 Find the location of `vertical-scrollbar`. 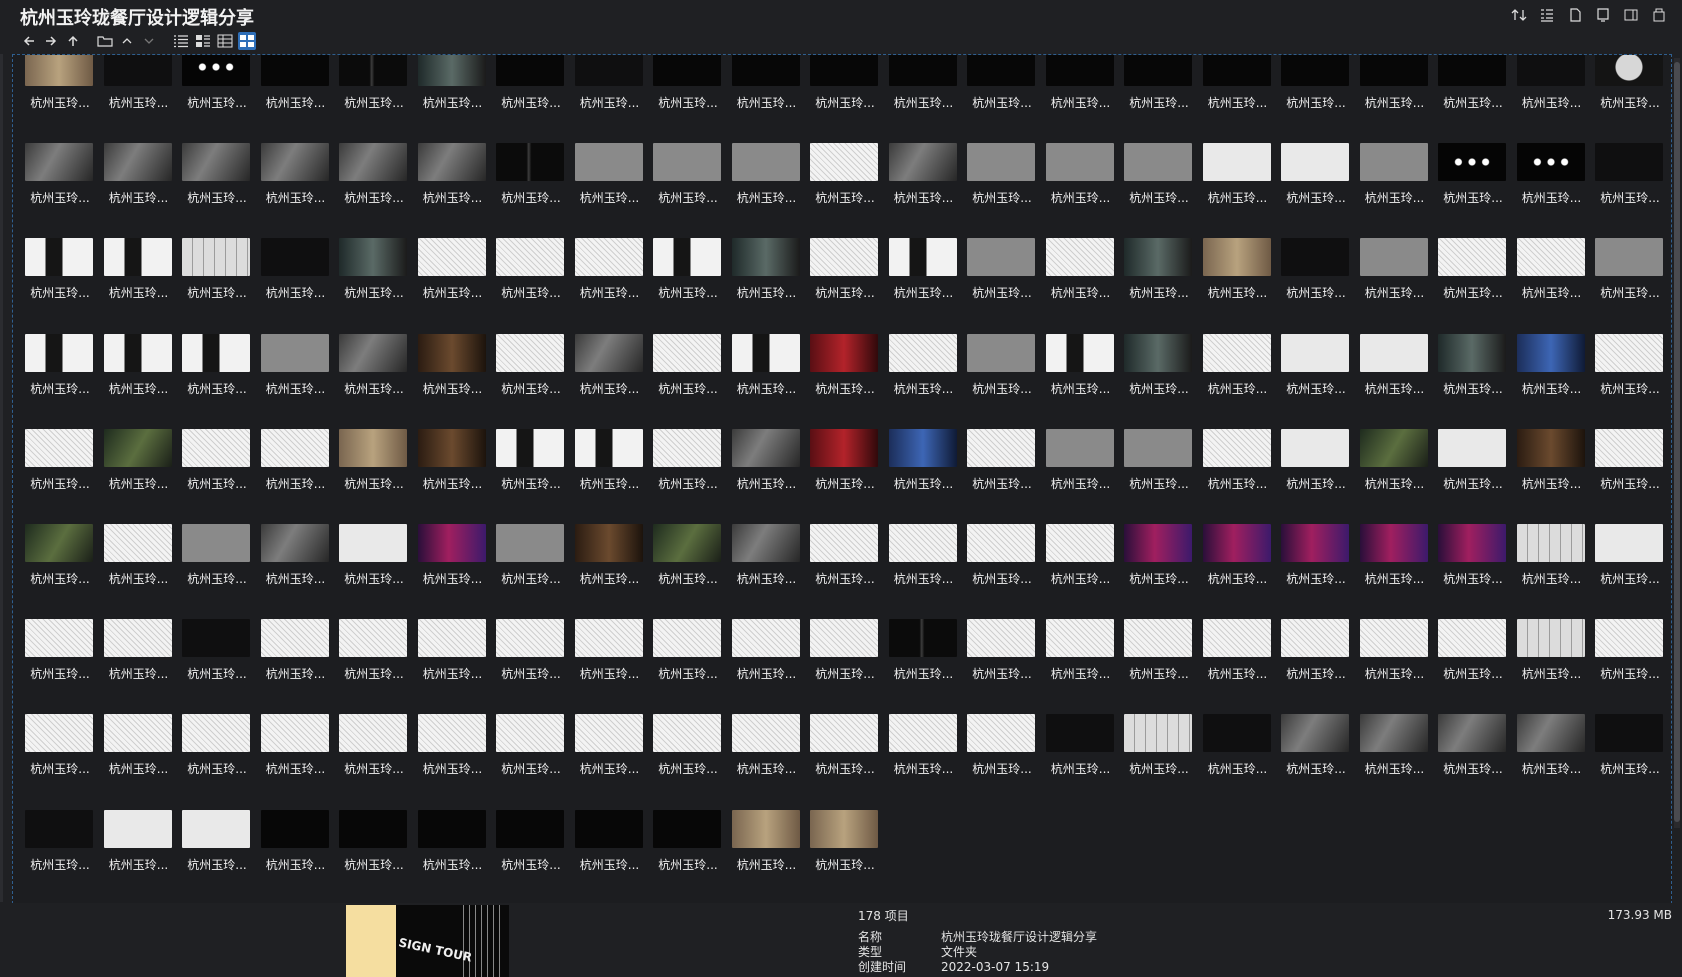

vertical-scrollbar is located at coordinates (1677, 443).